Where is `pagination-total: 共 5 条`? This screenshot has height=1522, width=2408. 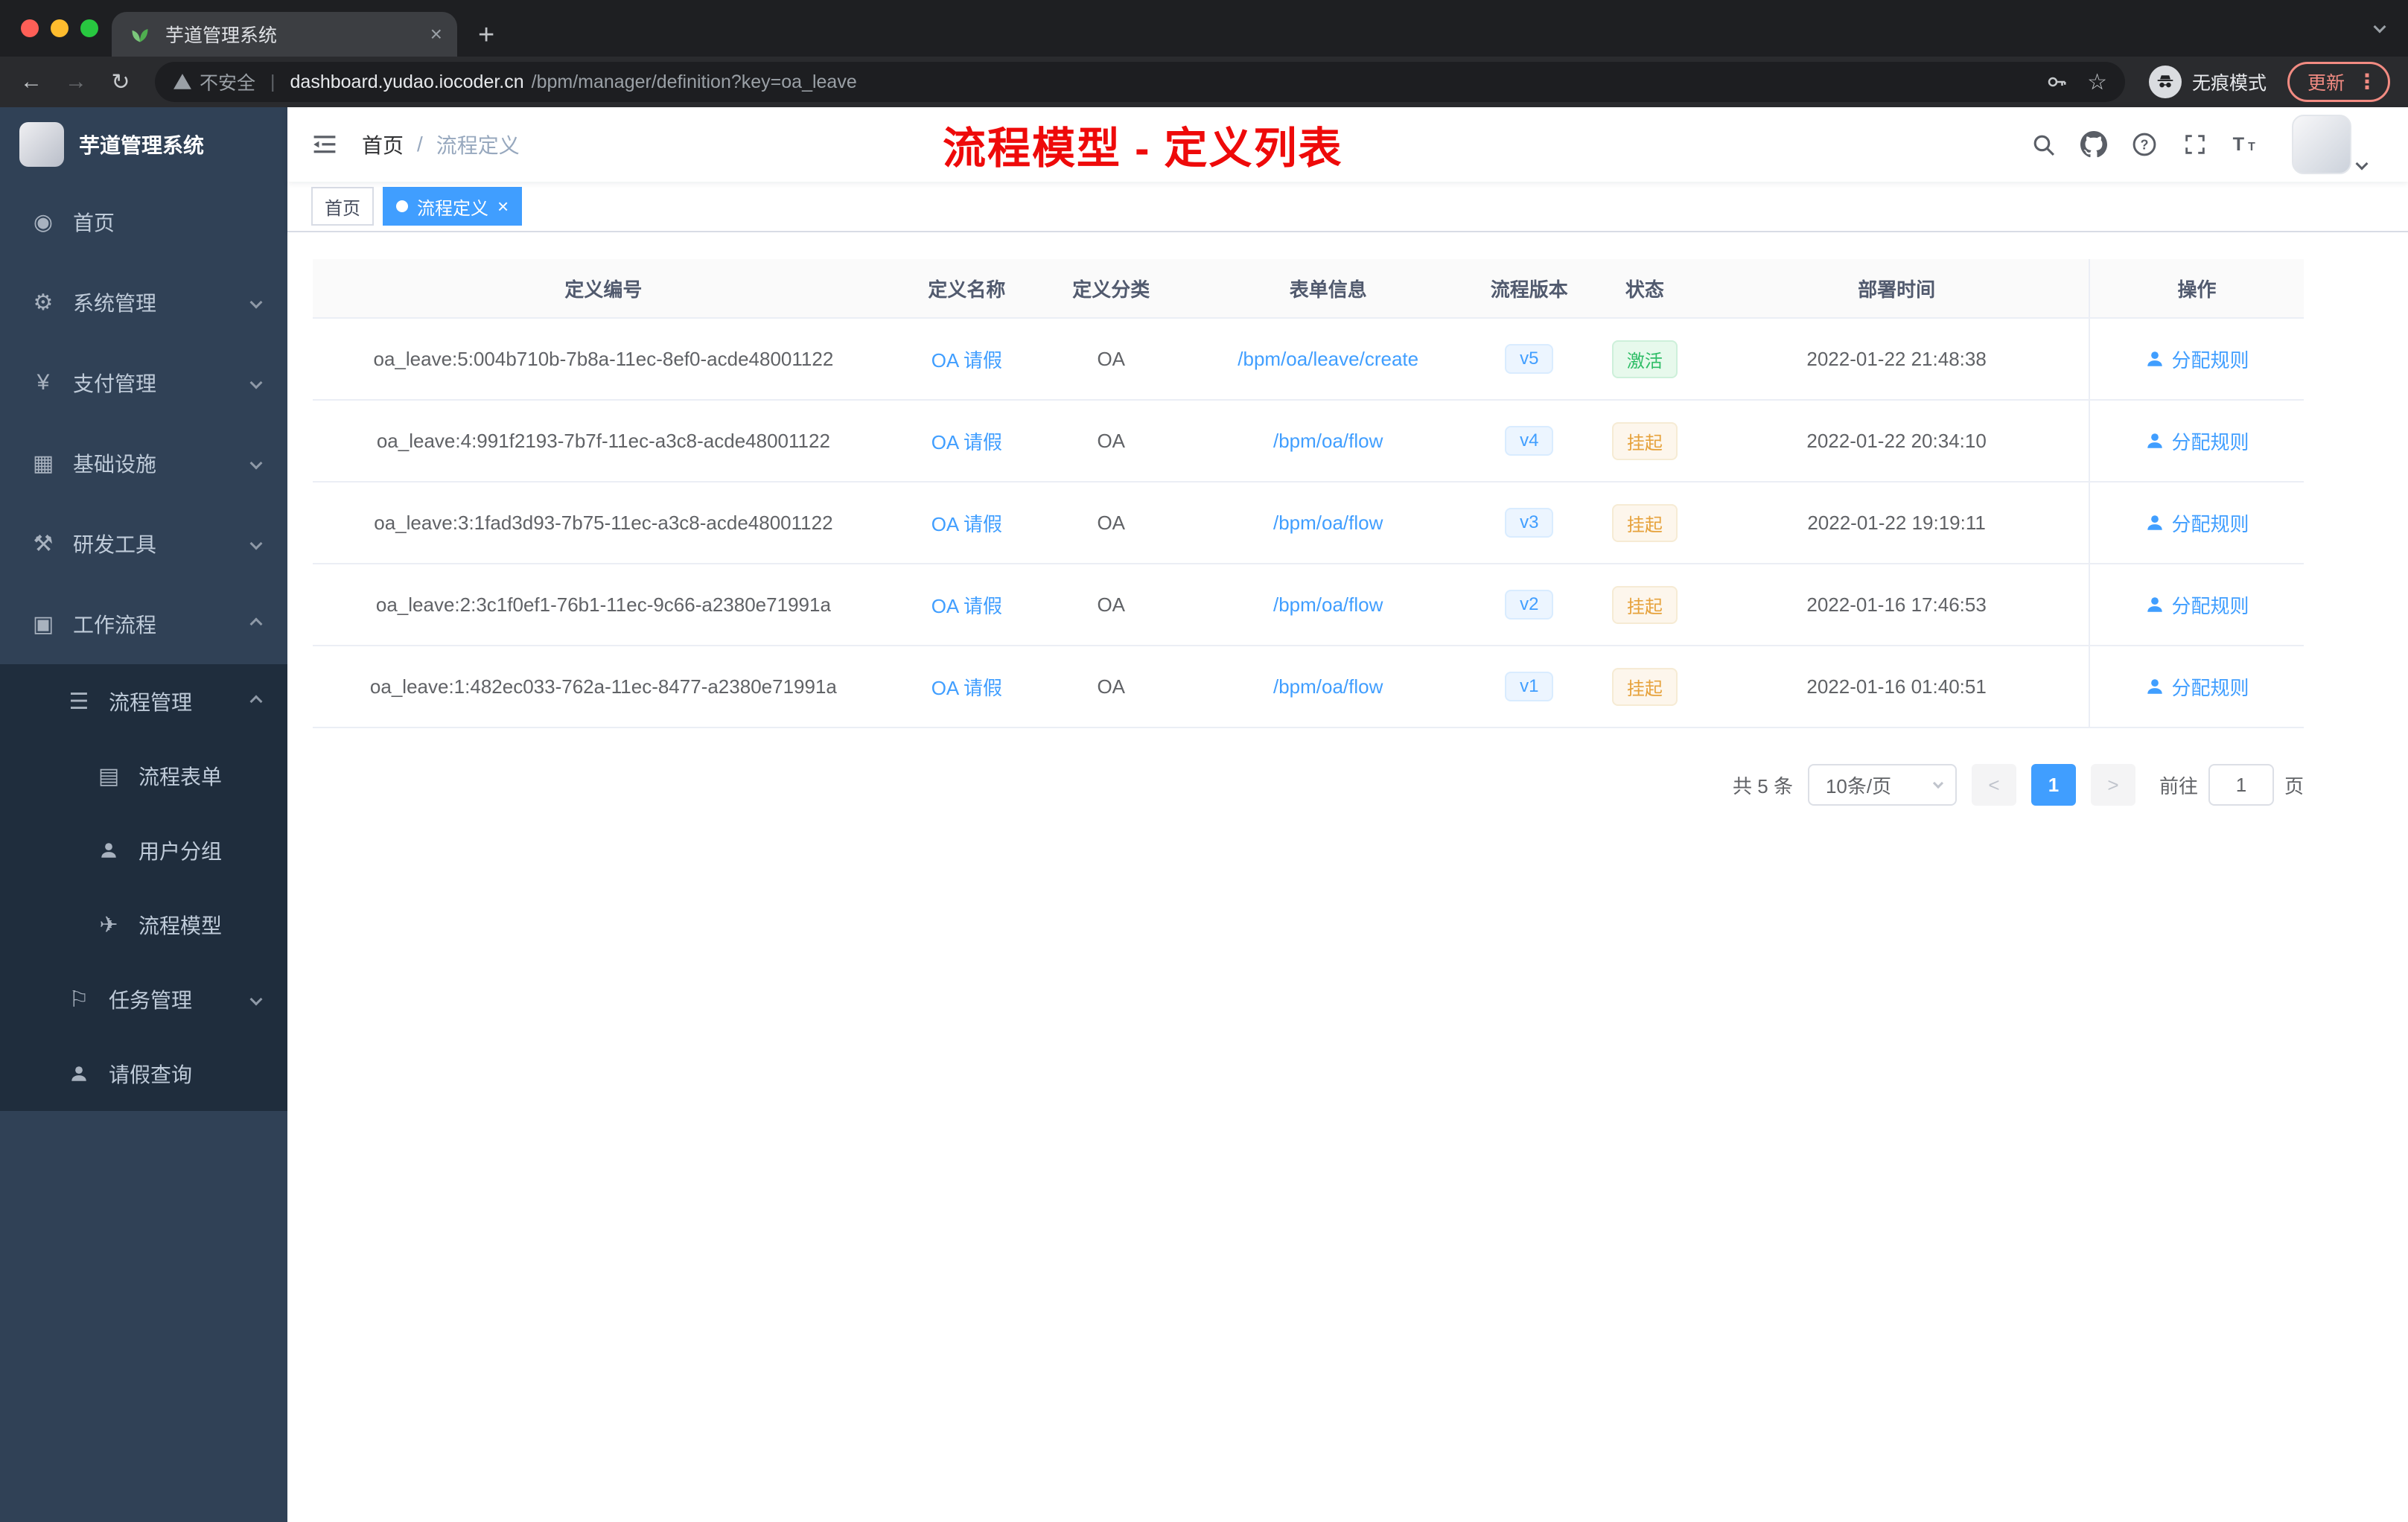
pagination-total: 共 5 条 is located at coordinates (1763, 785).